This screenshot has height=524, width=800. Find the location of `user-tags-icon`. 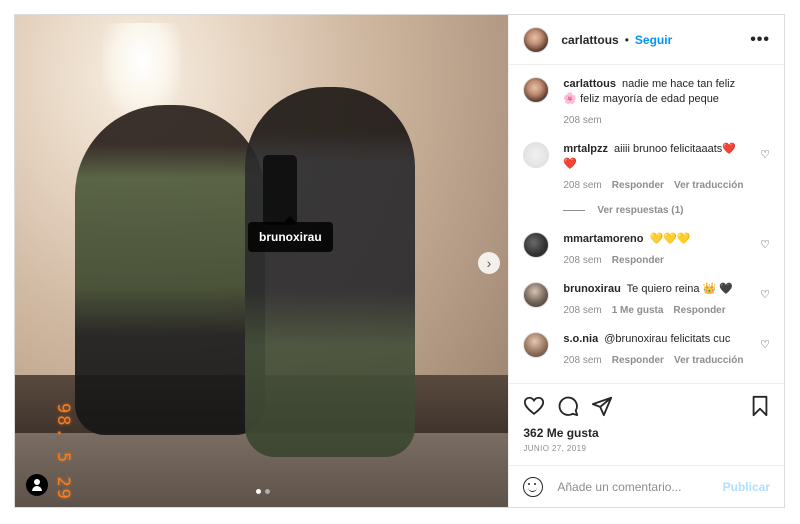

user-tags-icon is located at coordinates (37, 485).